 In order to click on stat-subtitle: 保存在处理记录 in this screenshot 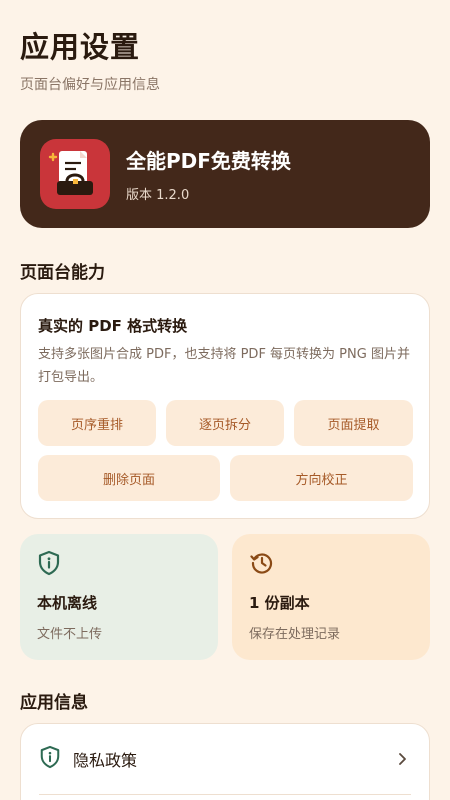, I will do `click(295, 634)`.